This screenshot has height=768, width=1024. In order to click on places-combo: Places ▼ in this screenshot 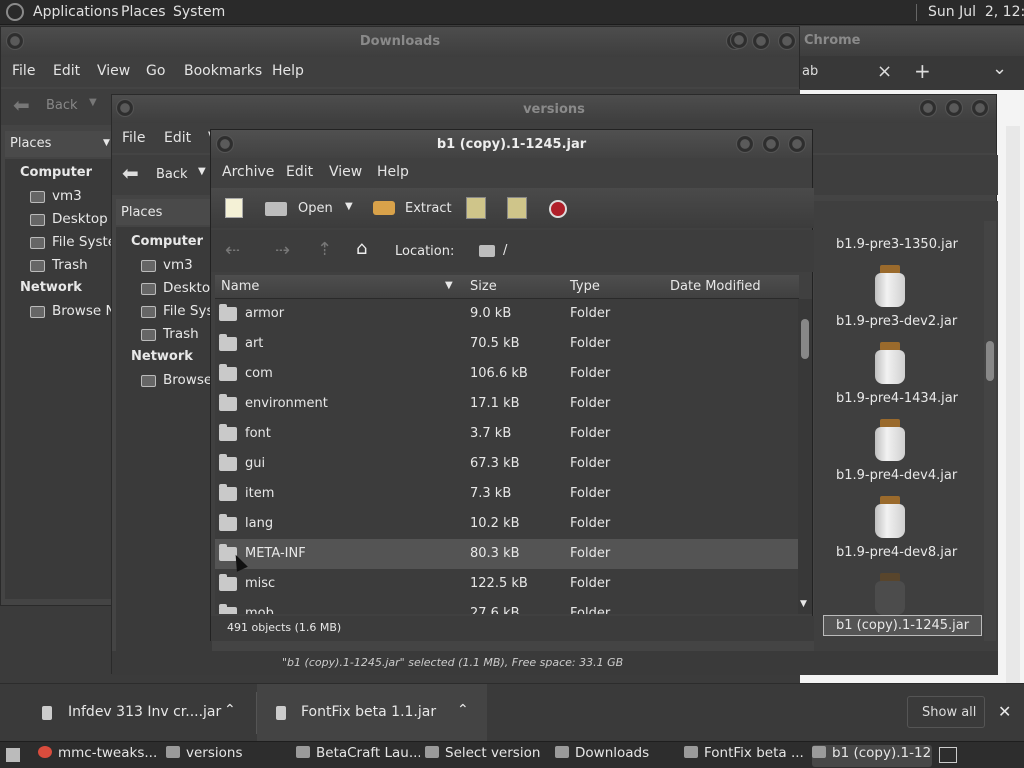, I will do `click(60, 144)`.